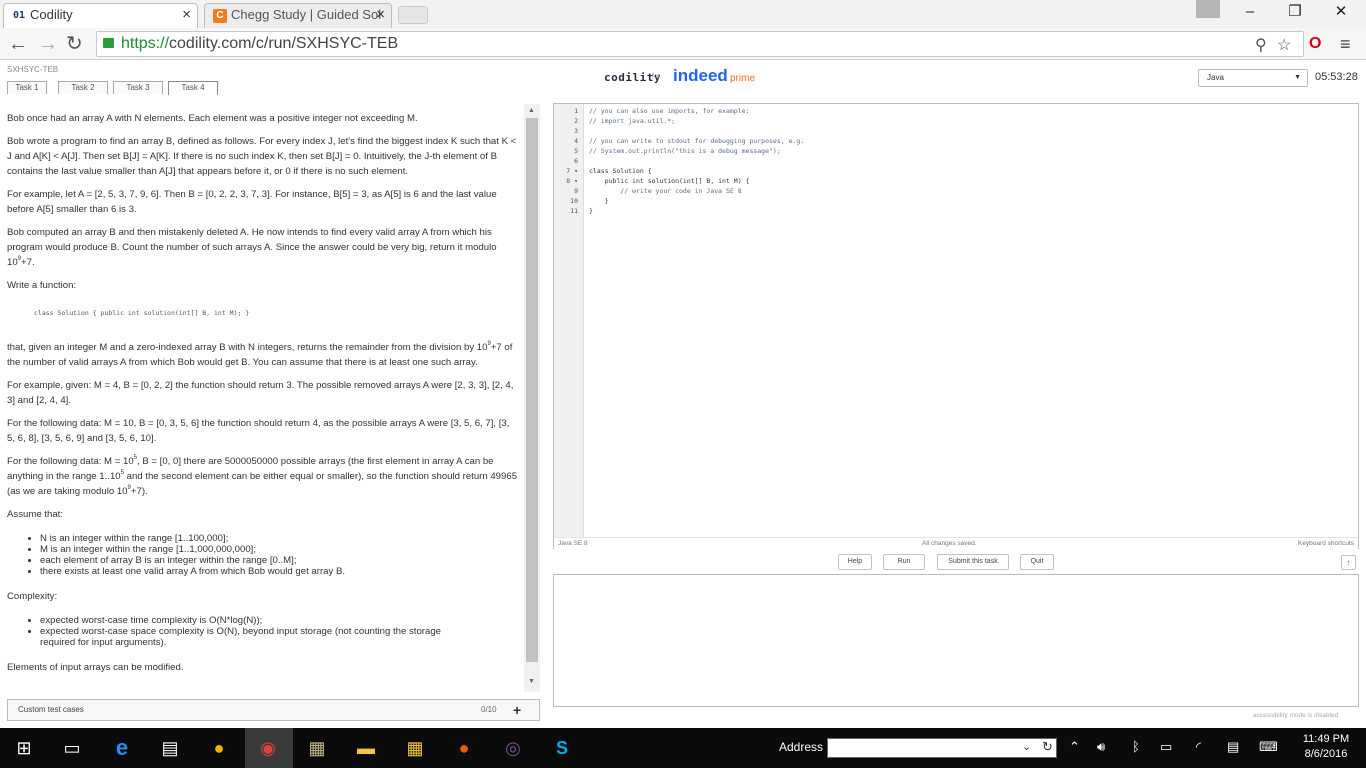 Image resolution: width=1366 pixels, height=768 pixels. What do you see at coordinates (1047, 747) in the screenshot?
I see `refresh-icon: ↻` at bounding box center [1047, 747].